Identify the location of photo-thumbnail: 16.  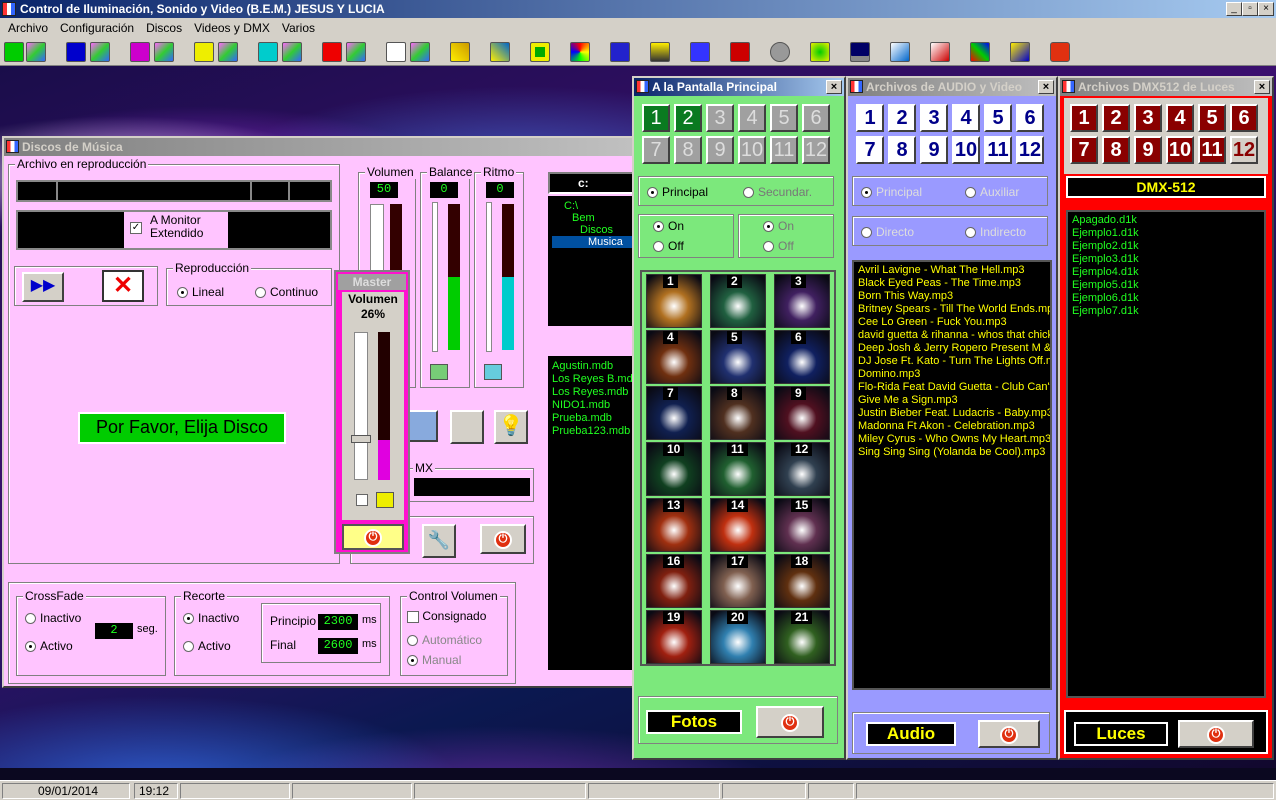
(674, 581).